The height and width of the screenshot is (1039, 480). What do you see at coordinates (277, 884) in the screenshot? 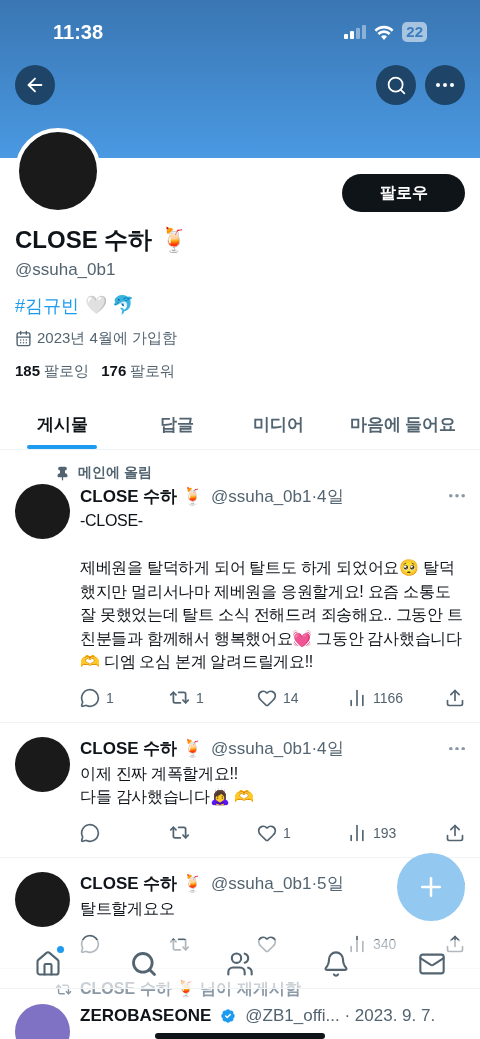
I see `tweet-meta: @ssuha_0b1·5일` at bounding box center [277, 884].